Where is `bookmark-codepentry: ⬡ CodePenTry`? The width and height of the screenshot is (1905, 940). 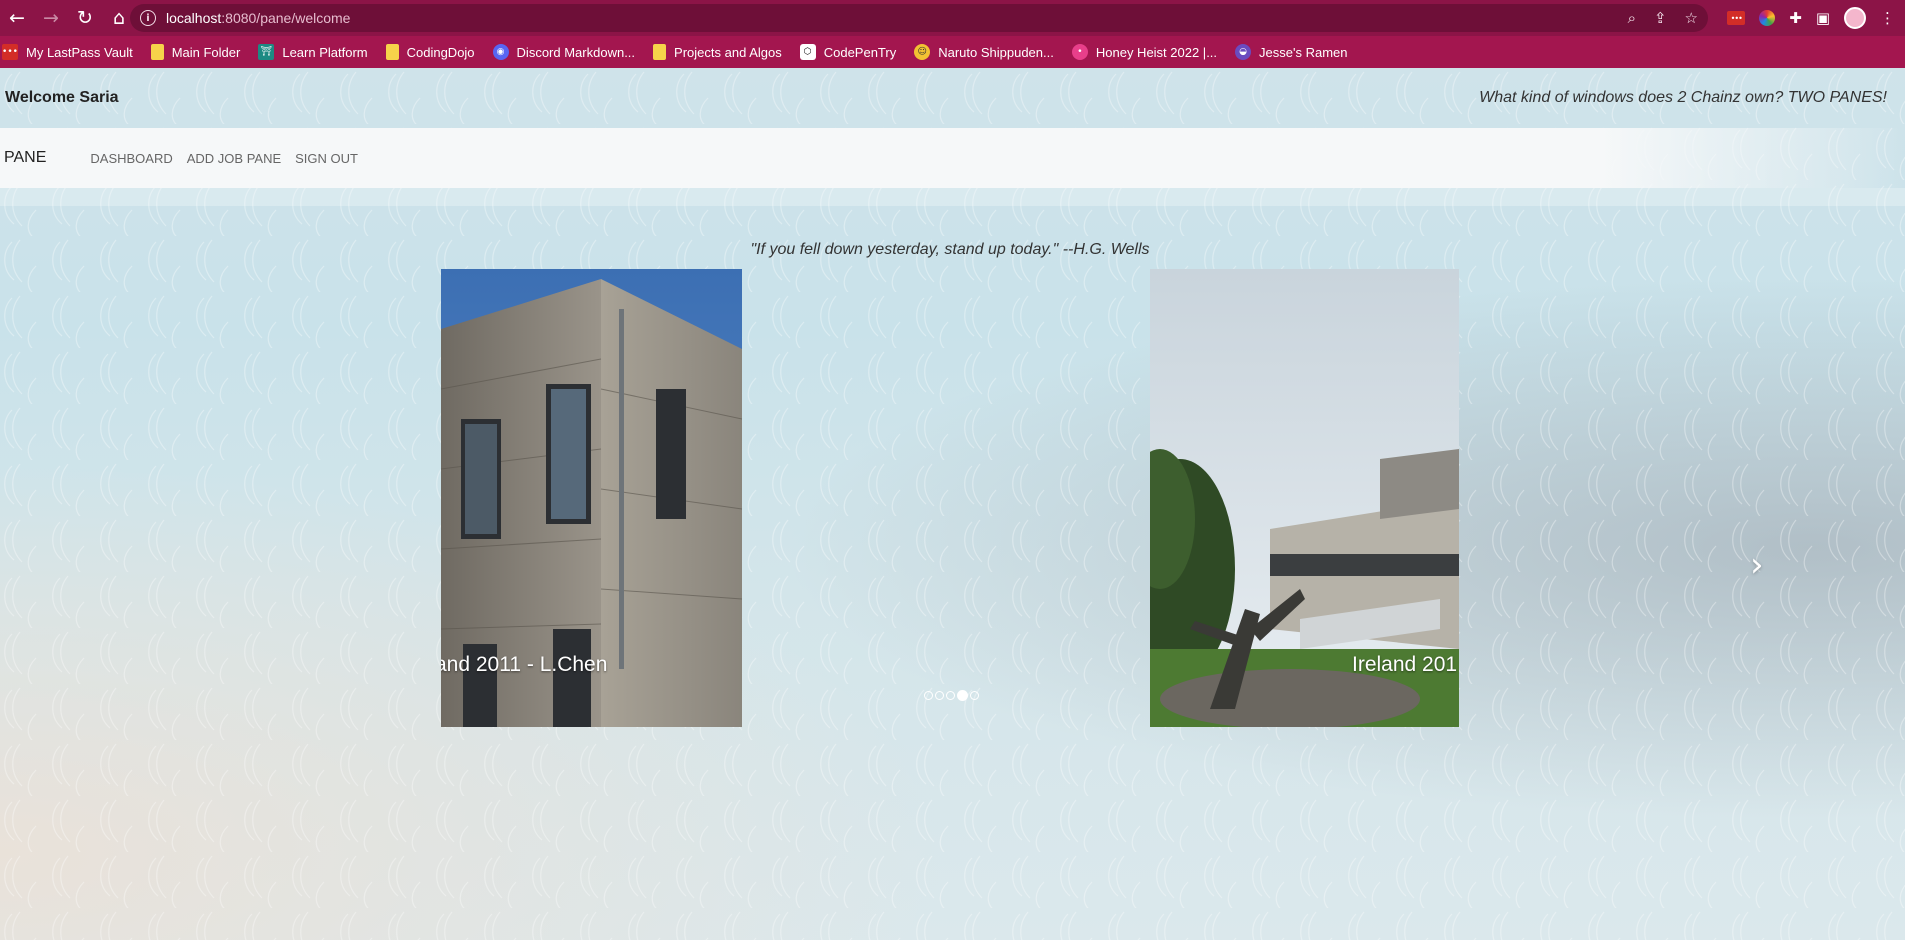 bookmark-codepentry: ⬡ CodePenTry is located at coordinates (848, 52).